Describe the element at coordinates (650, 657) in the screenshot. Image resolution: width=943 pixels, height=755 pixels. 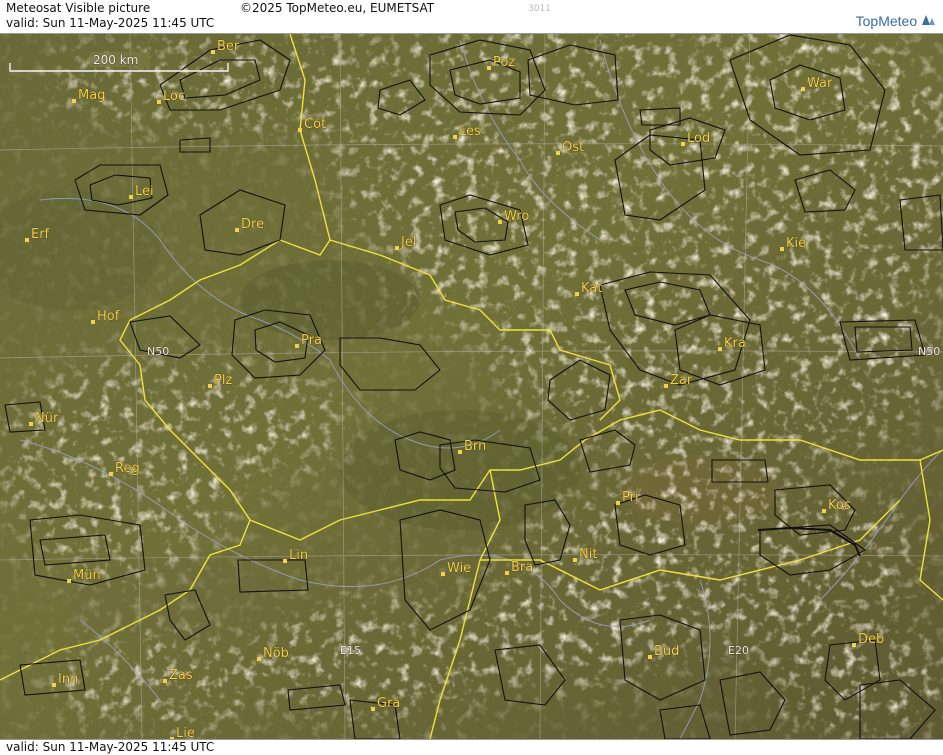
I see `city-dot-bud` at that location.